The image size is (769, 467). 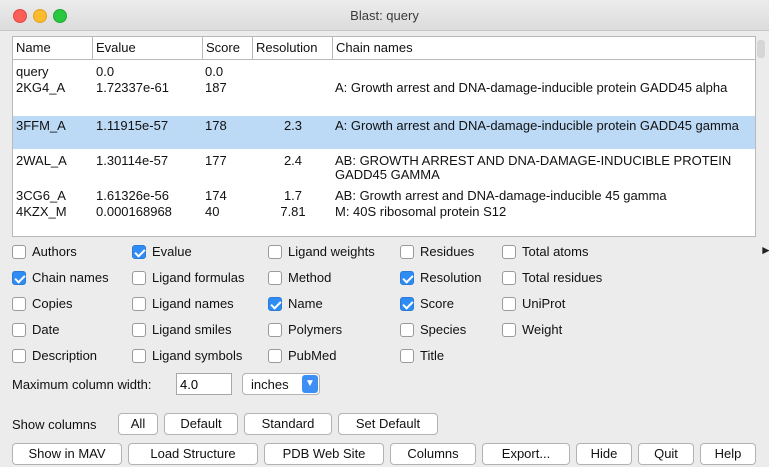 What do you see at coordinates (299, 278) in the screenshot?
I see `checkbox-method: Method` at bounding box center [299, 278].